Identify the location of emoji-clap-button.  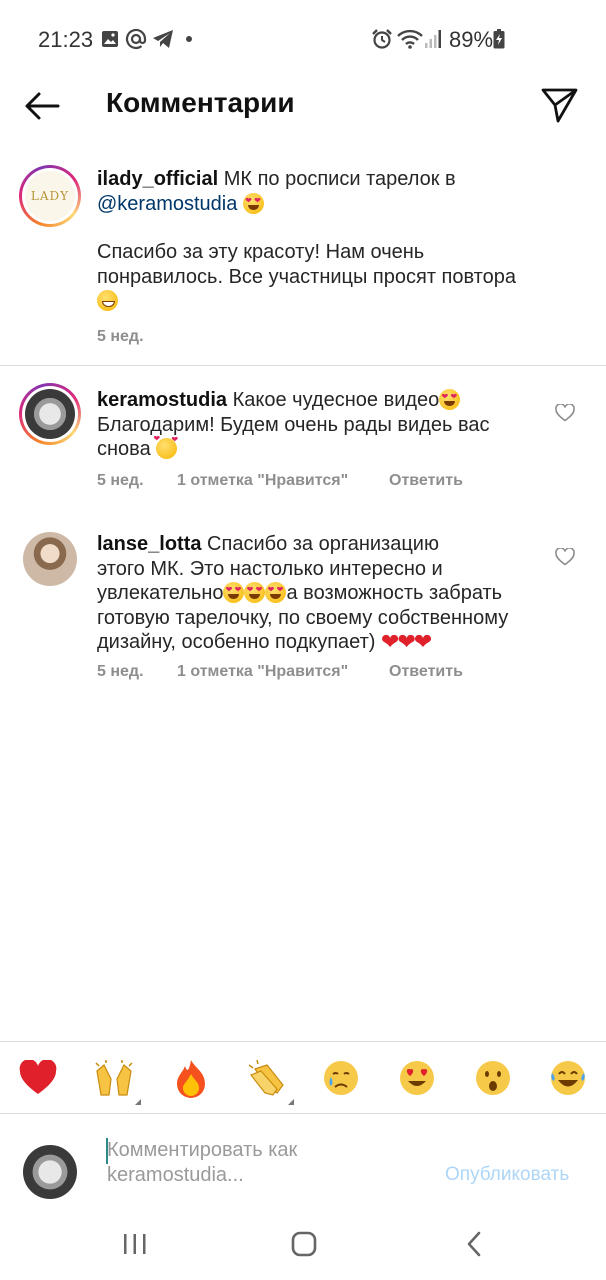
(270, 1081).